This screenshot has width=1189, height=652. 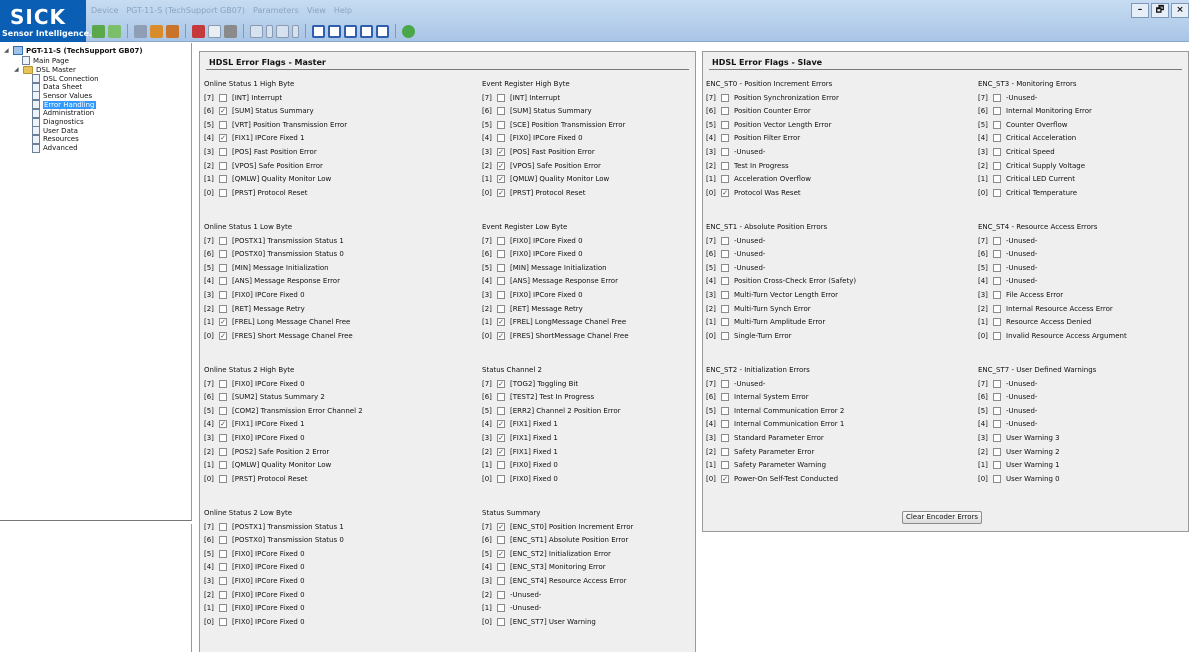 What do you see at coordinates (1140, 10) in the screenshot?
I see `minimize-button: –` at bounding box center [1140, 10].